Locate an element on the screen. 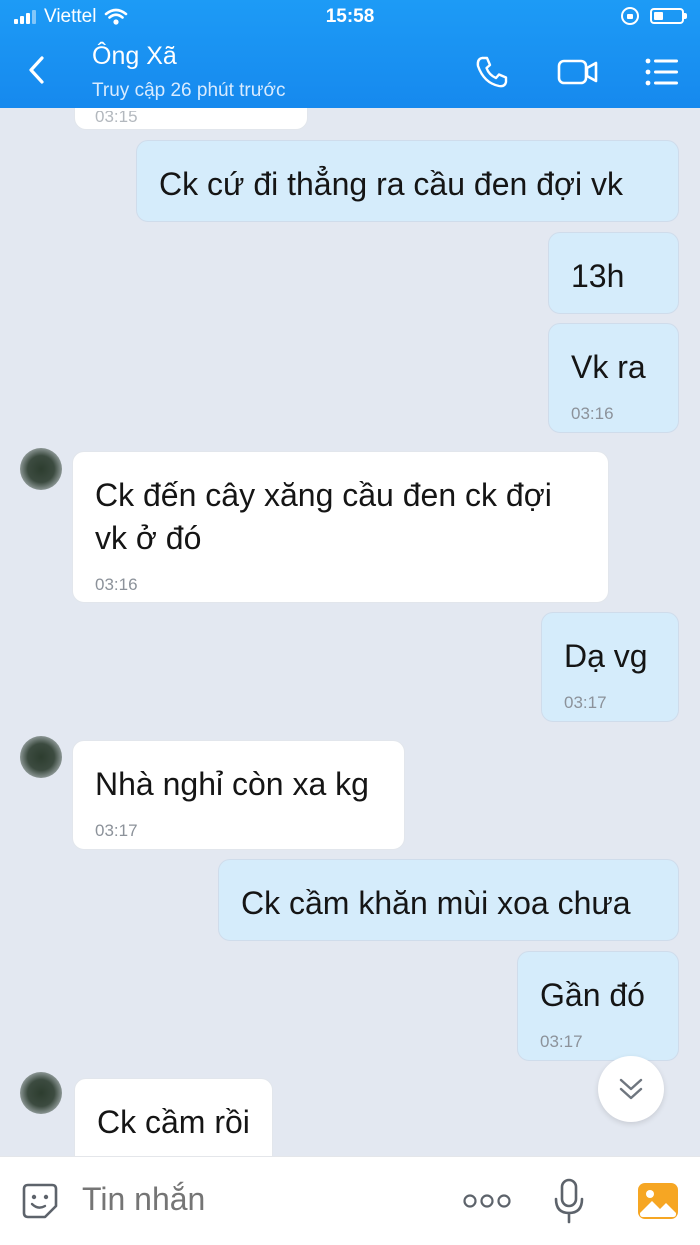  message-bubble-received: Nhà nghỉ còn xa kg 03:17 is located at coordinates (238, 795).